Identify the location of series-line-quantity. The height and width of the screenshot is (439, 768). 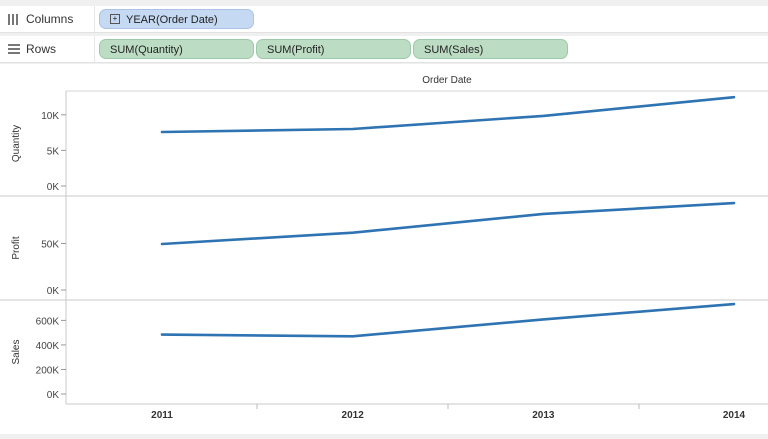
(448, 114).